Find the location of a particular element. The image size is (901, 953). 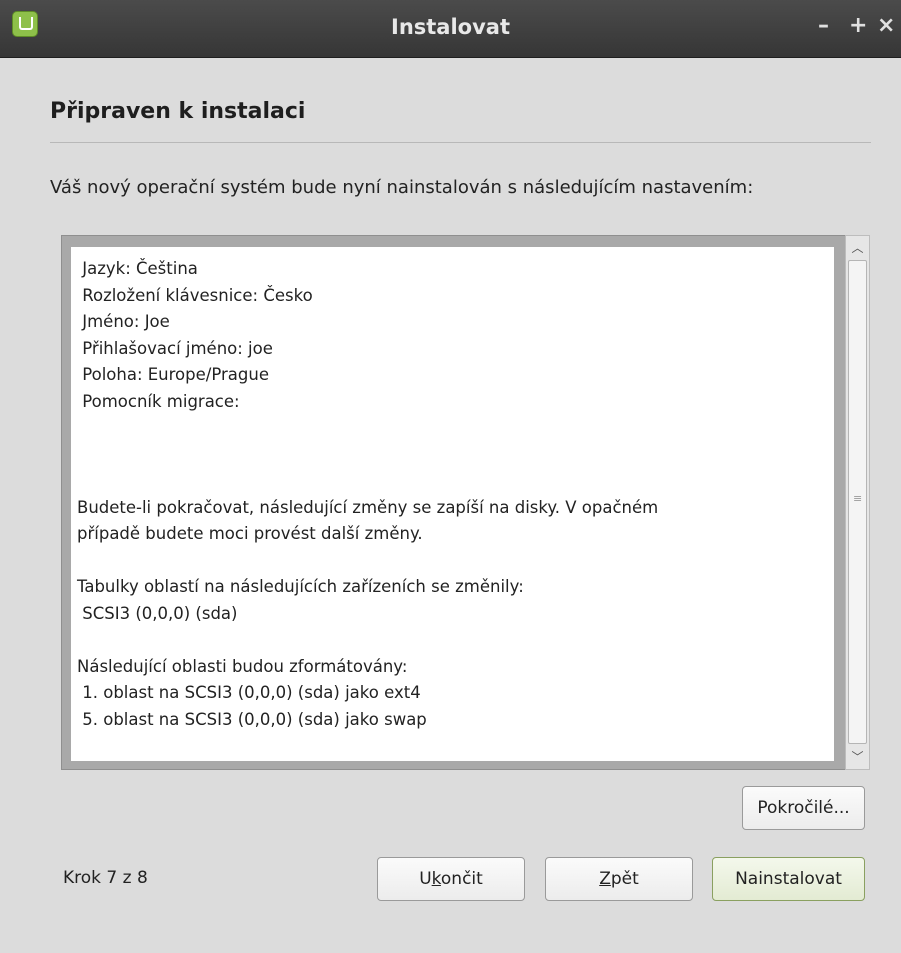

scroll-down-icon: ﹀ is located at coordinates (857, 757).